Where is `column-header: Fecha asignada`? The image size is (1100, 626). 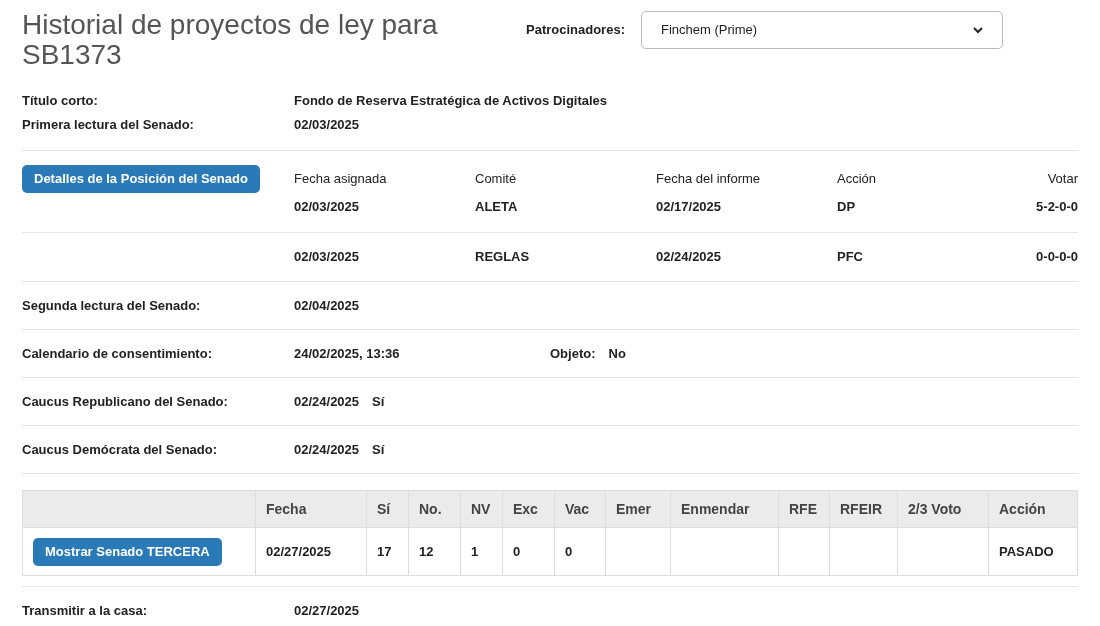 column-header: Fecha asignada is located at coordinates (341, 179).